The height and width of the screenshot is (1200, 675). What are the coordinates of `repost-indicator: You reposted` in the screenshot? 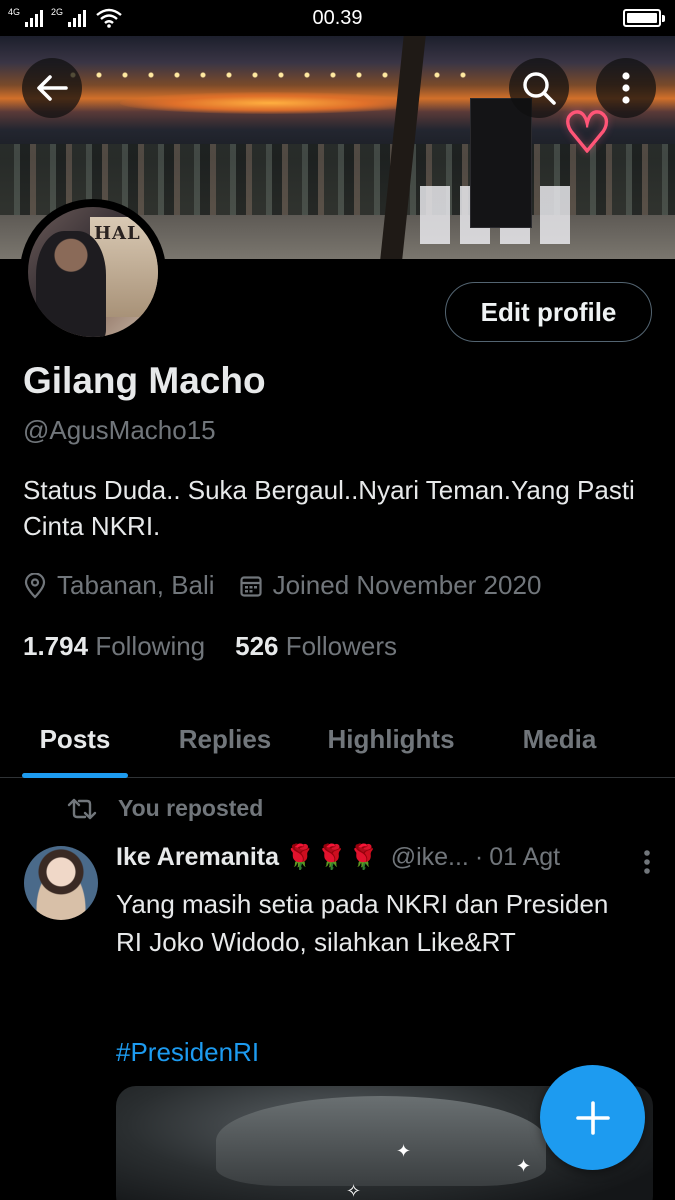 It's located at (164, 808).